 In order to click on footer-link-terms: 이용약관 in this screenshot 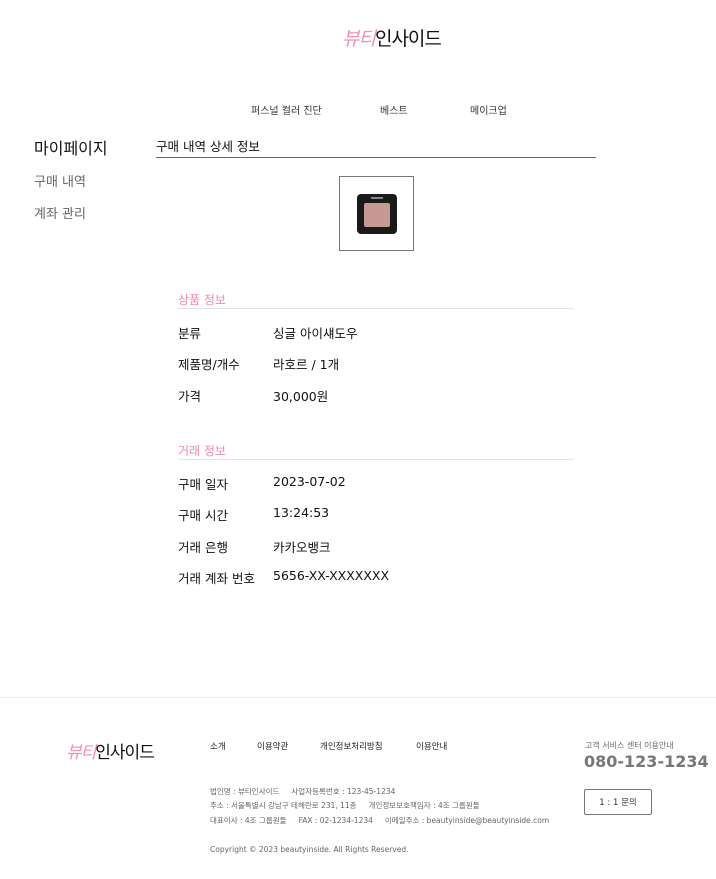, I will do `click(272, 746)`.